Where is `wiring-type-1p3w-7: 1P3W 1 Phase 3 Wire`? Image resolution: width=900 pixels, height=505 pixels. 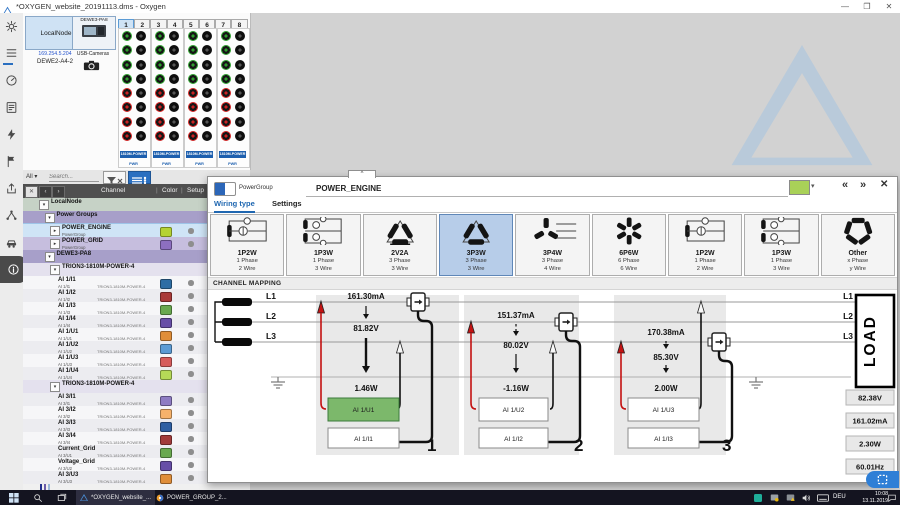 wiring-type-1p3w-7: 1P3W 1 Phase 3 Wire is located at coordinates (781, 245).